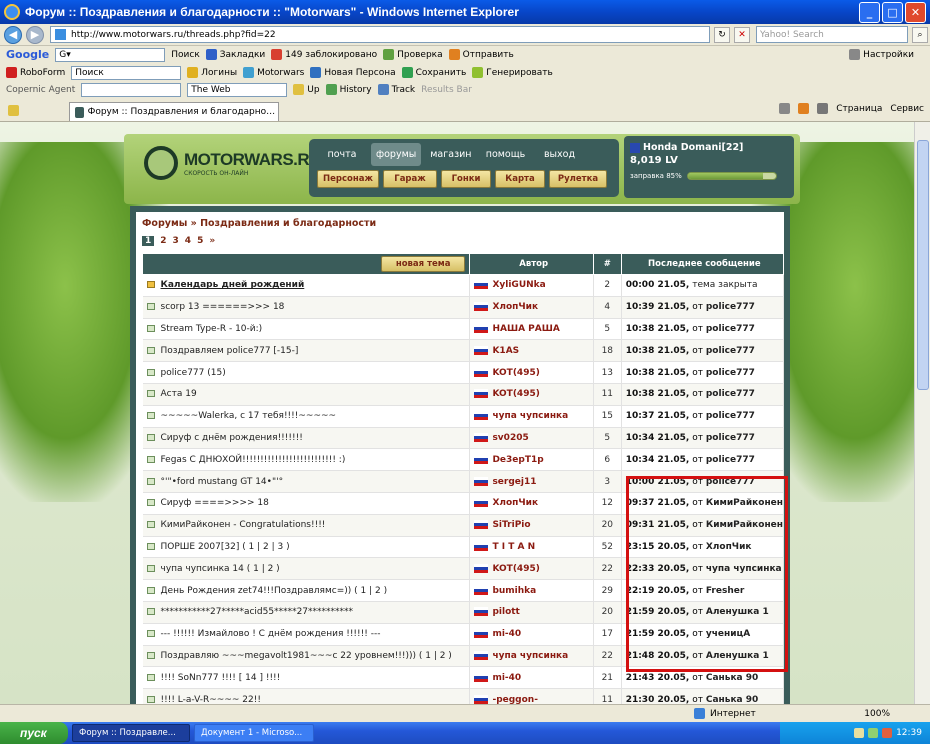 This screenshot has width=930, height=744. I want to click on new-topic-button: новая тема, so click(423, 264).